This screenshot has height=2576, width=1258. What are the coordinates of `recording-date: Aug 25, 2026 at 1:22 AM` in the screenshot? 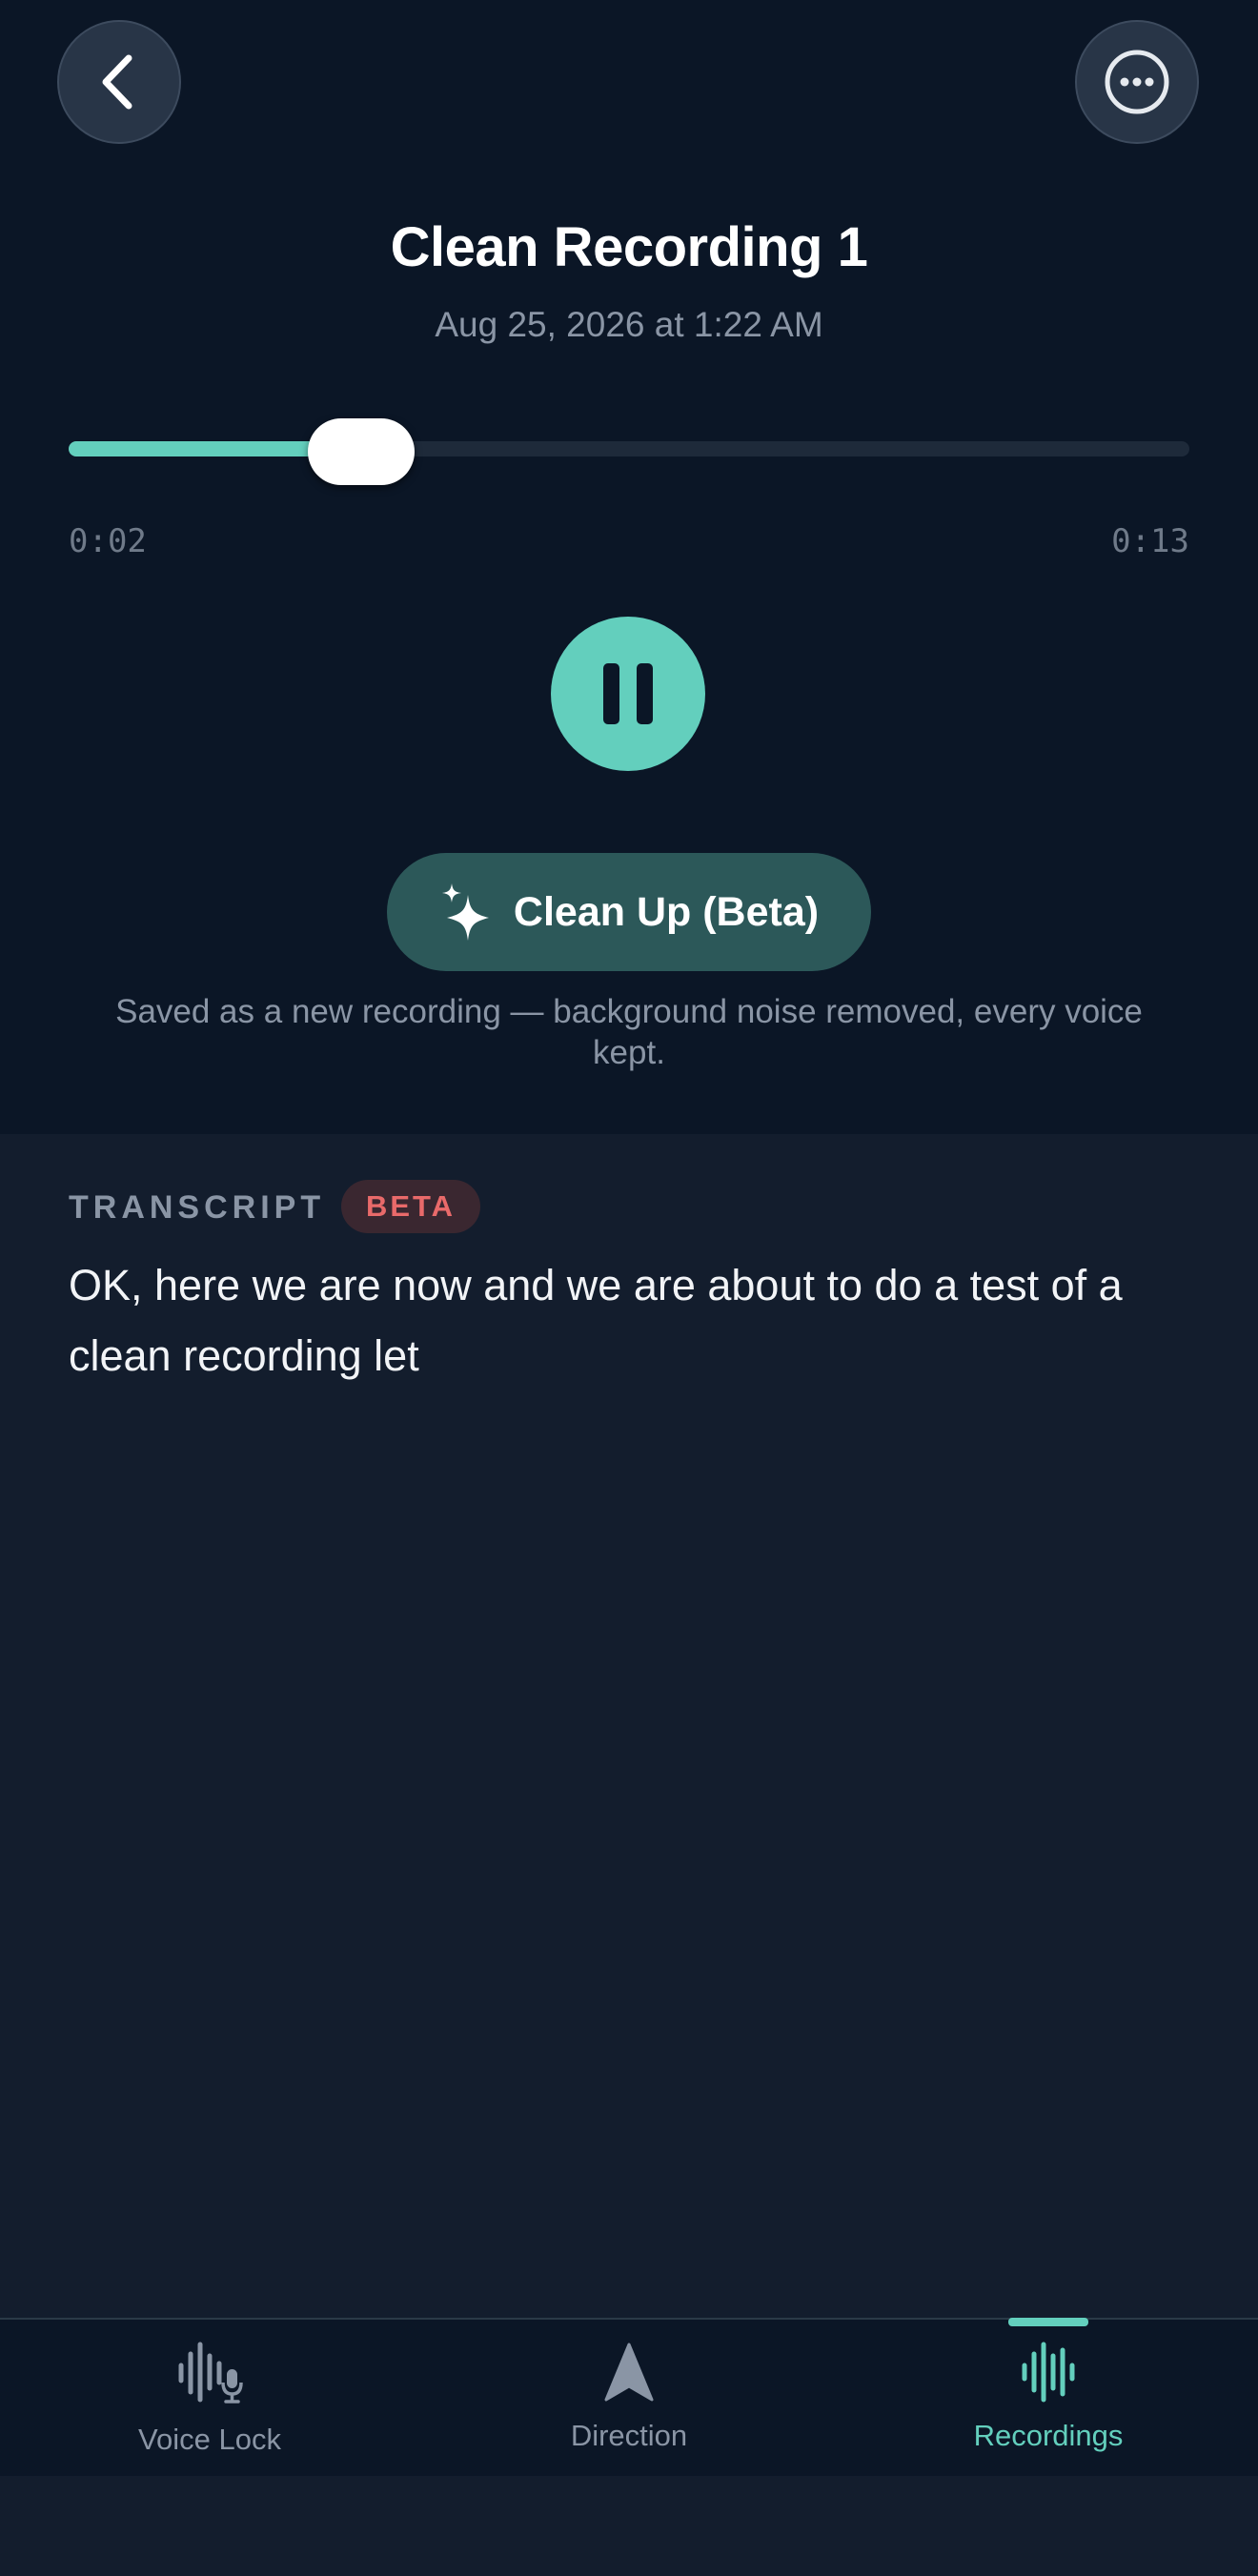 It's located at (629, 324).